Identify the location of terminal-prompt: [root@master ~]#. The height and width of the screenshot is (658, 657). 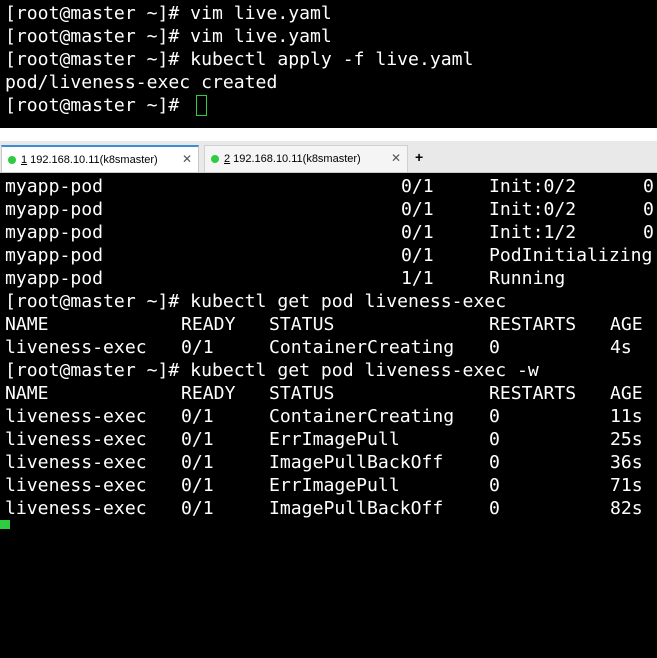
(98, 105).